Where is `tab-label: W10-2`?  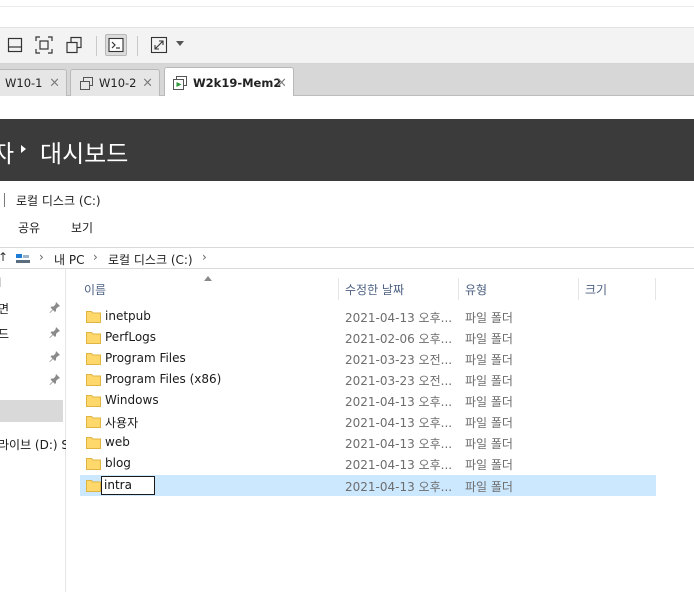
tab-label: W10-2 is located at coordinates (118, 83).